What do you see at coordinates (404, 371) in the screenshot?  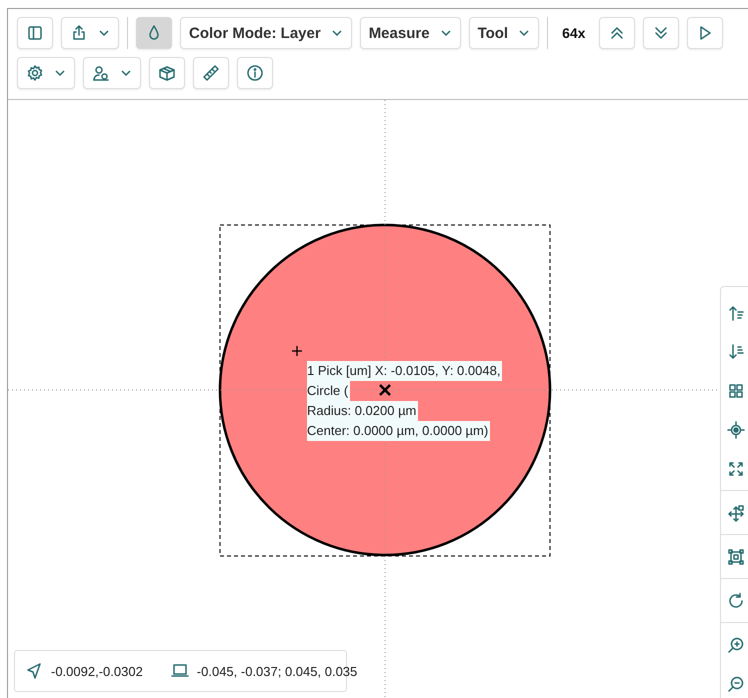 I see `measurement-text: 1 Pick [um] X: -0.0105, Y: 0.0048,` at bounding box center [404, 371].